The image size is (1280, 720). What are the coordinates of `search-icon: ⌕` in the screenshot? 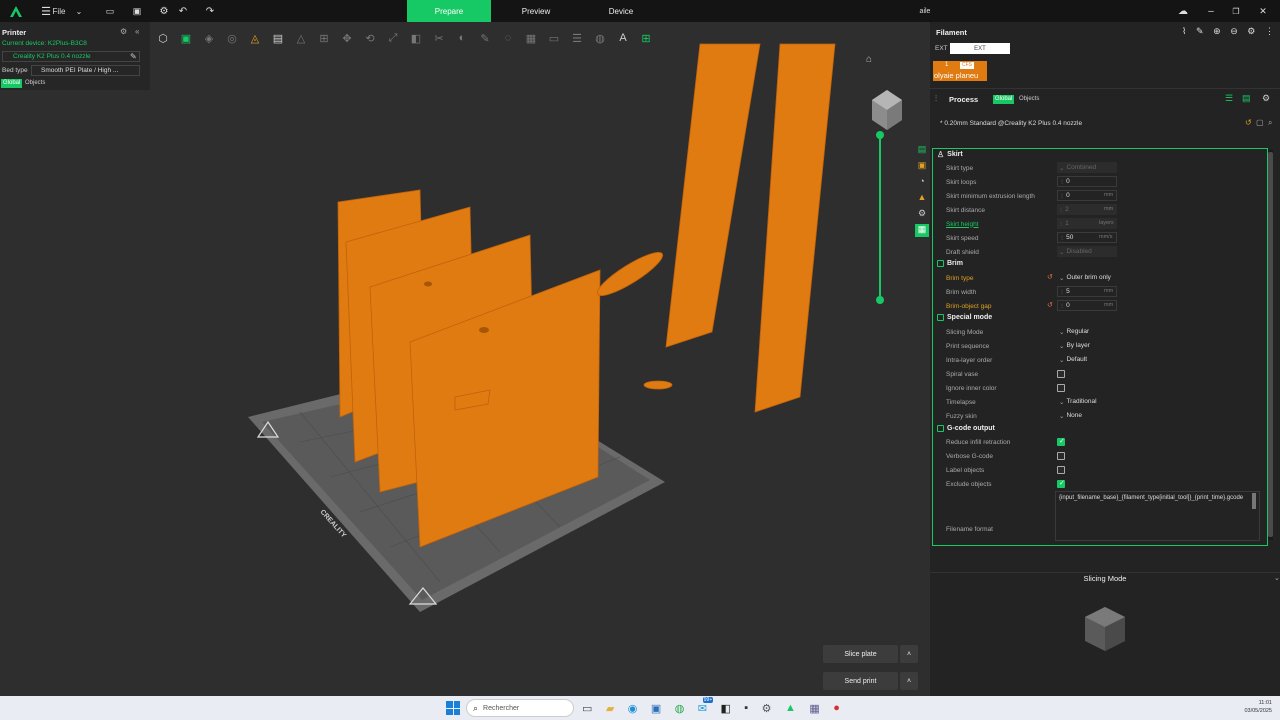 It's located at (1270, 123).